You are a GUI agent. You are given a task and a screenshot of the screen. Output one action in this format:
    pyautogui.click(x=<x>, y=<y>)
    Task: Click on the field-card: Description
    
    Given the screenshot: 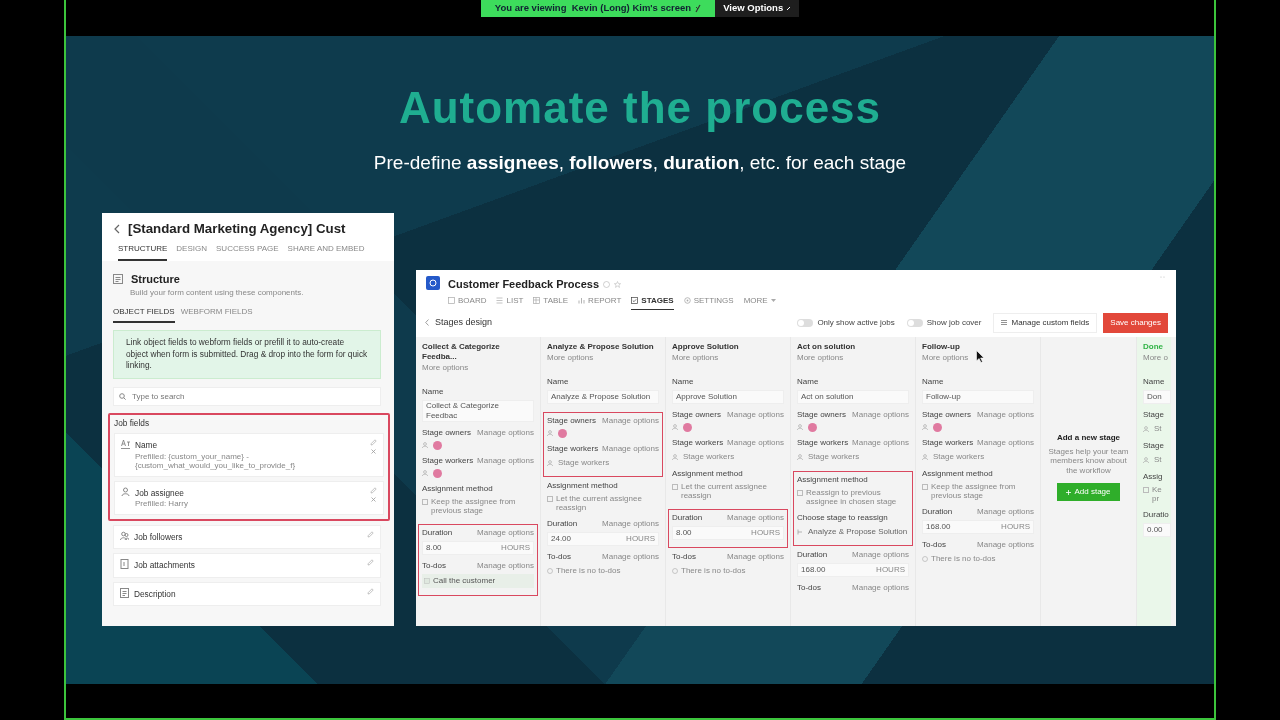 What is the action you would take?
    pyautogui.click(x=247, y=594)
    